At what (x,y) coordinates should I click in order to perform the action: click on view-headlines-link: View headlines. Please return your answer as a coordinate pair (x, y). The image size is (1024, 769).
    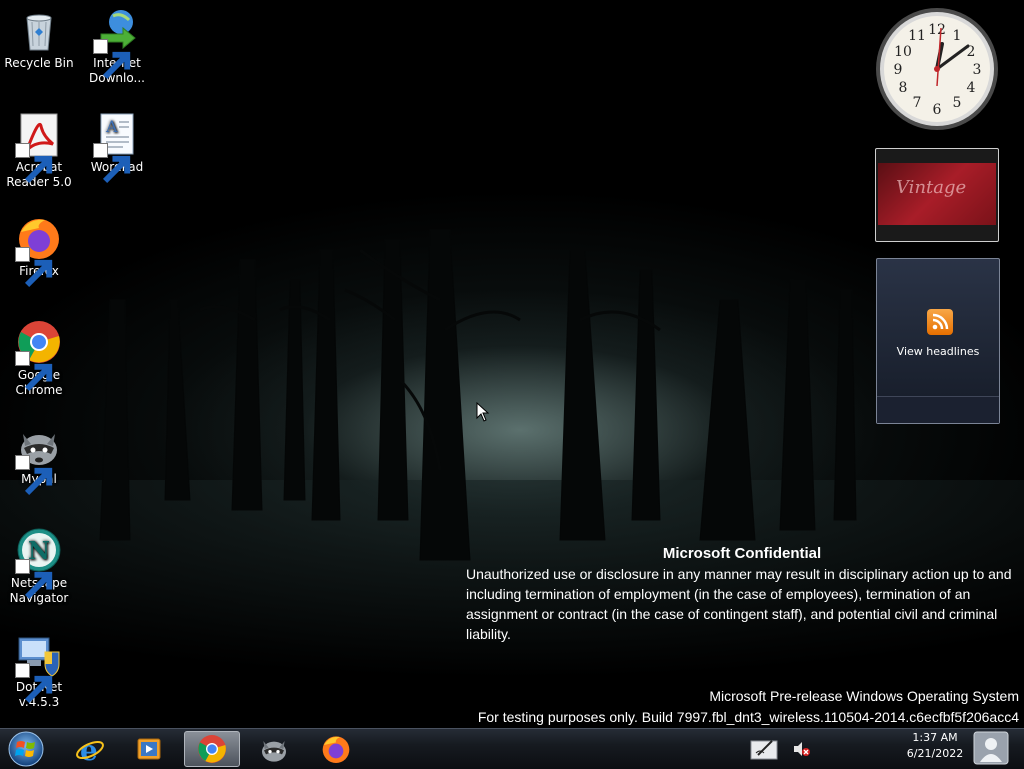
    Looking at the image, I should click on (938, 351).